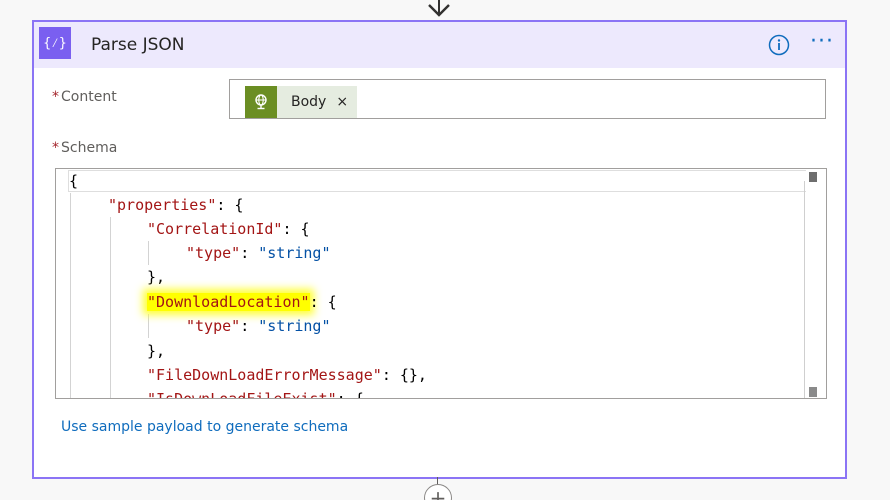 Image resolution: width=890 pixels, height=500 pixels. Describe the element at coordinates (439, 45) in the screenshot. I see `action-header: {⁄} Parse JSON ···` at that location.